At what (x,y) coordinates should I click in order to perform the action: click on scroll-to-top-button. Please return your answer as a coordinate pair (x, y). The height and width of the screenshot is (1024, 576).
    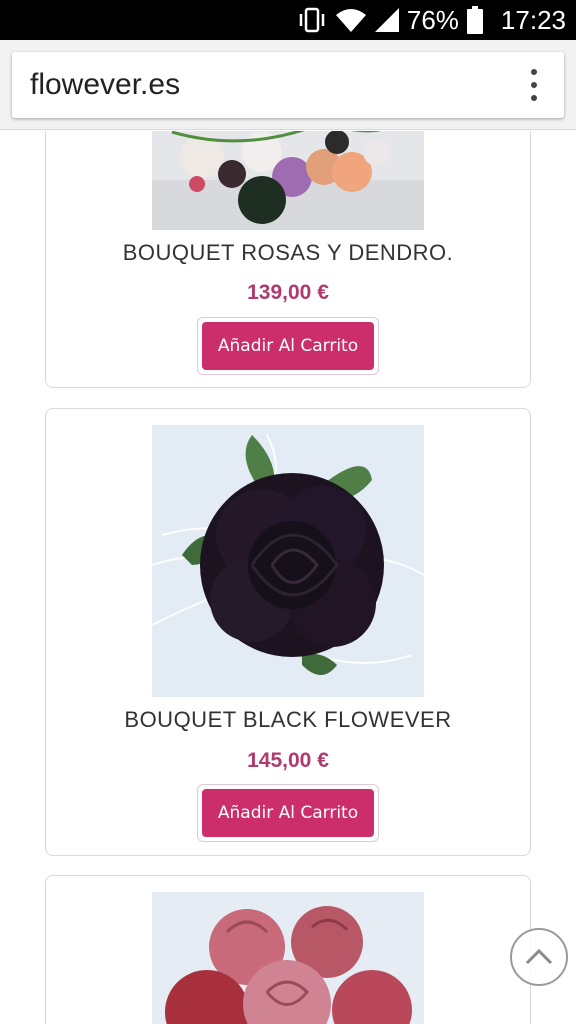
    Looking at the image, I should click on (539, 957).